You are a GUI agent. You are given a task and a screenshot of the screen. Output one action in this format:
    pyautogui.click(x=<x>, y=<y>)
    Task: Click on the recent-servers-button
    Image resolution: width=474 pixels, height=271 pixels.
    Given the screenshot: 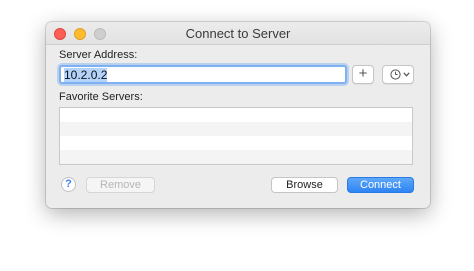 What is the action you would take?
    pyautogui.click(x=398, y=74)
    